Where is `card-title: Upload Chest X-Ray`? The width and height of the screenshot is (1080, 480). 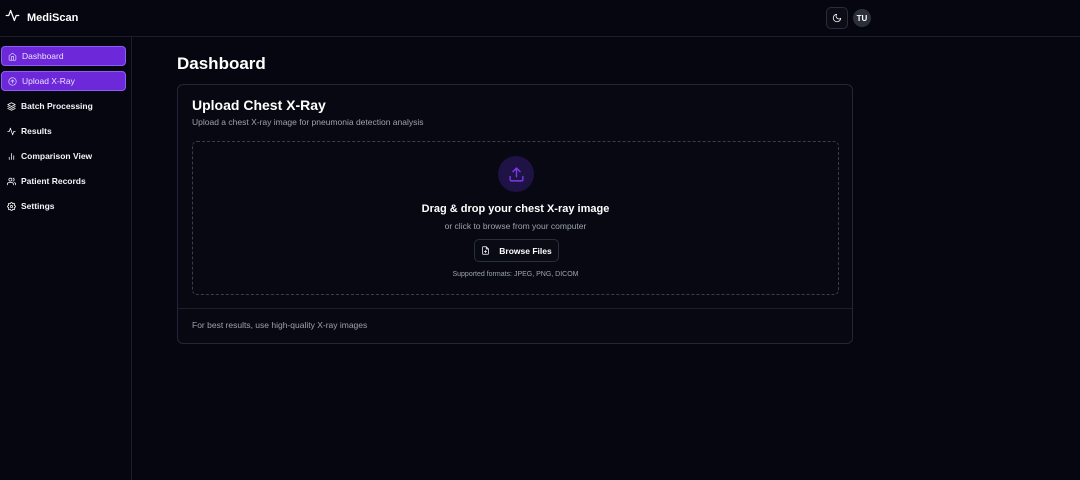 card-title: Upload Chest X-Ray is located at coordinates (259, 105).